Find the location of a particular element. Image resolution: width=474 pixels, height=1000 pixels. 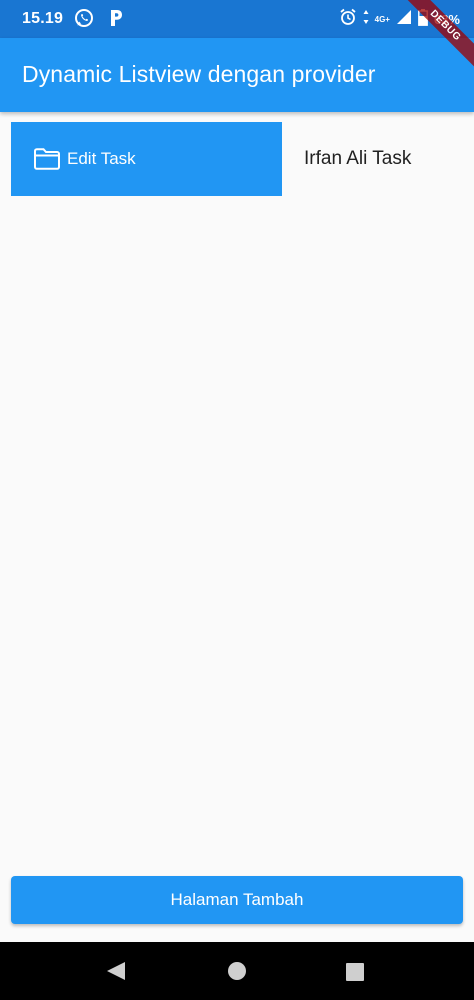

p-app-icon is located at coordinates (116, 20).